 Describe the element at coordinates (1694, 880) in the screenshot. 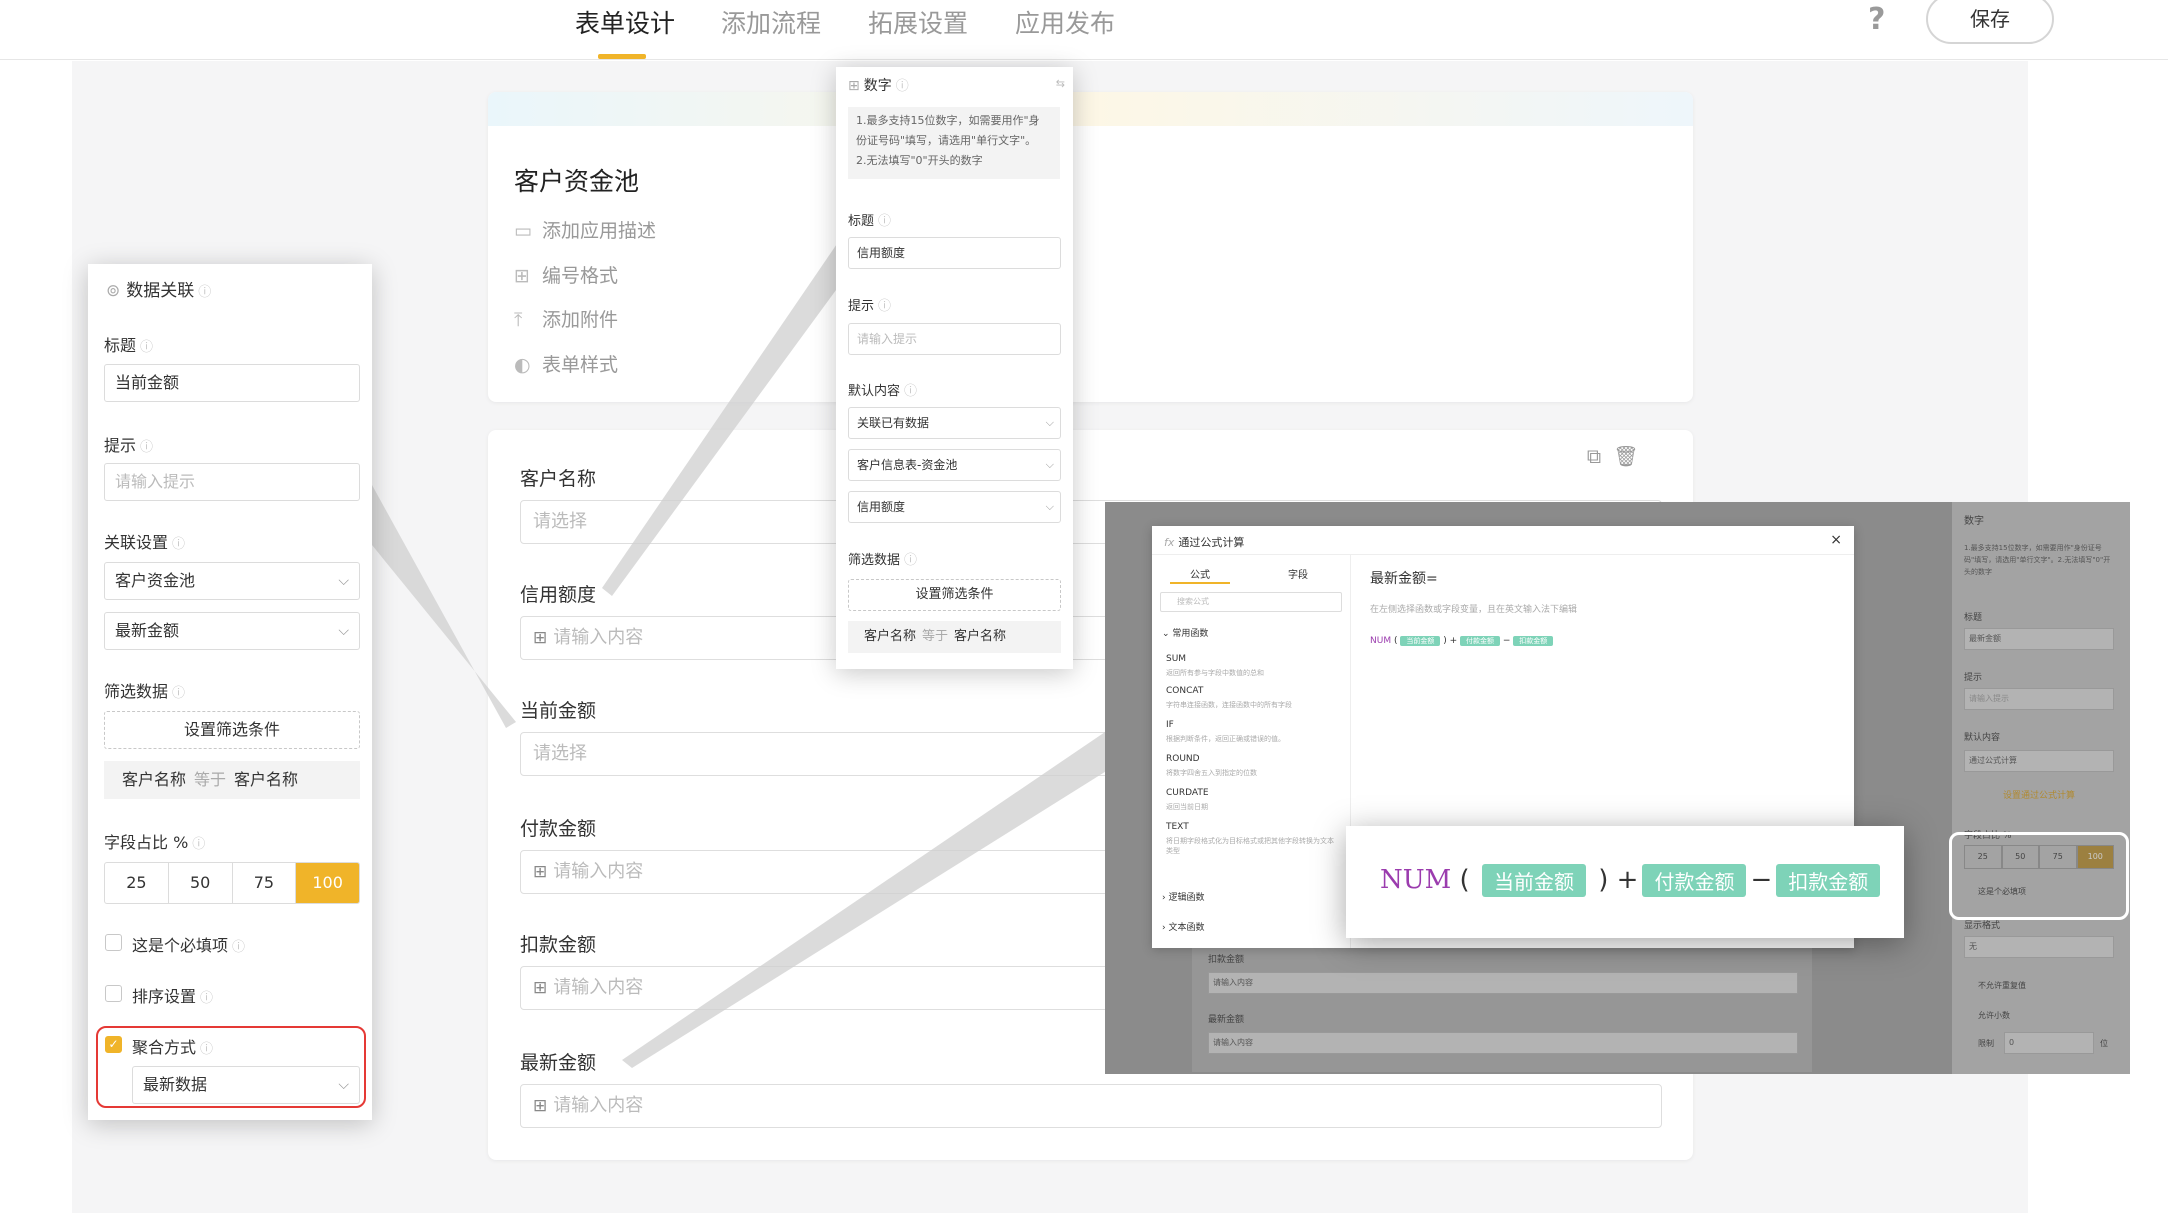

I see `formula-chip-payment-amount: 付款金额` at that location.